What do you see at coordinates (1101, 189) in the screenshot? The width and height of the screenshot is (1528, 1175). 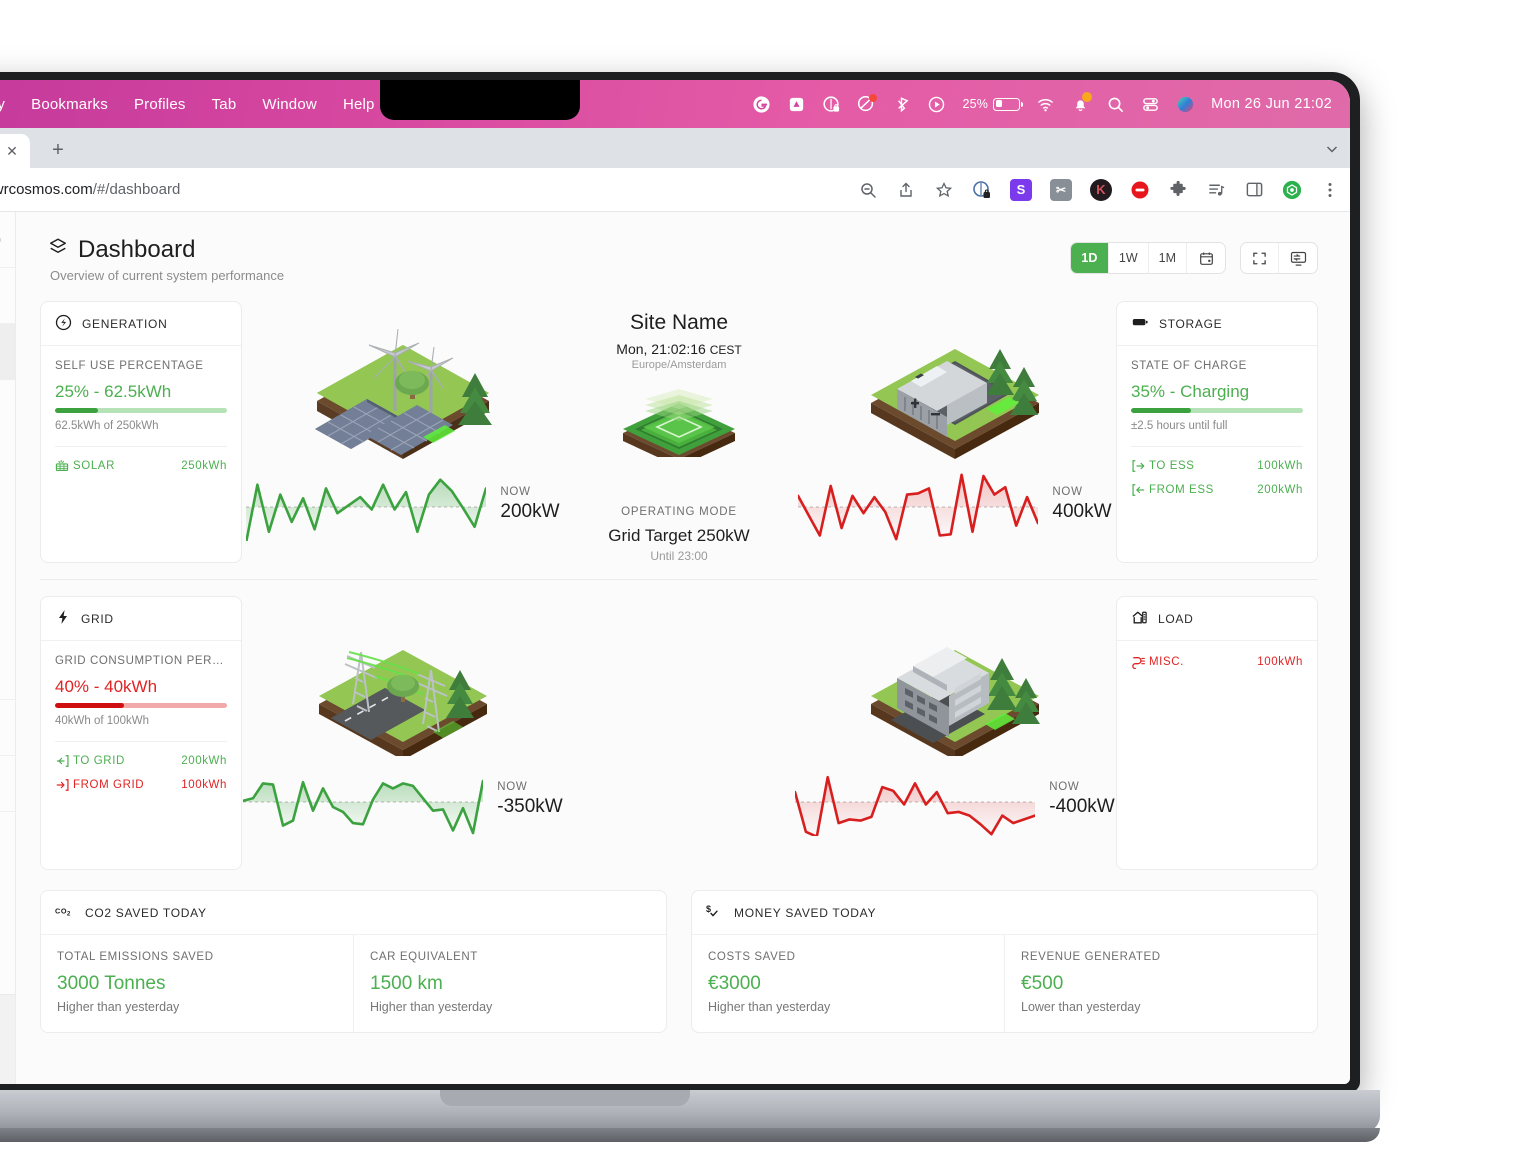 I see `kee-extension-icon: K` at bounding box center [1101, 189].